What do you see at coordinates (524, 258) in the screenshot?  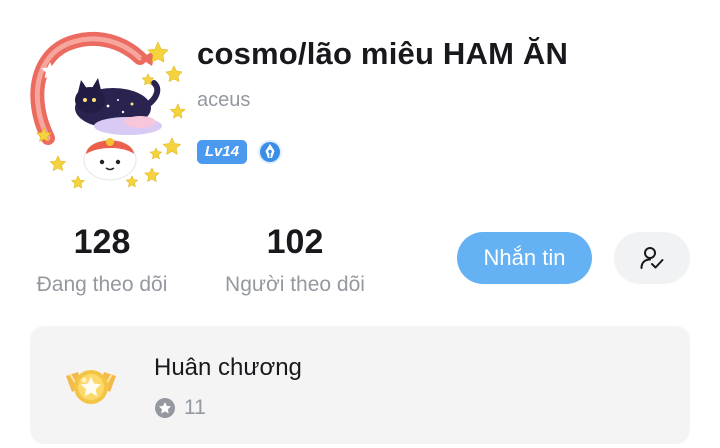 I see `message-button: Nhắn tin` at bounding box center [524, 258].